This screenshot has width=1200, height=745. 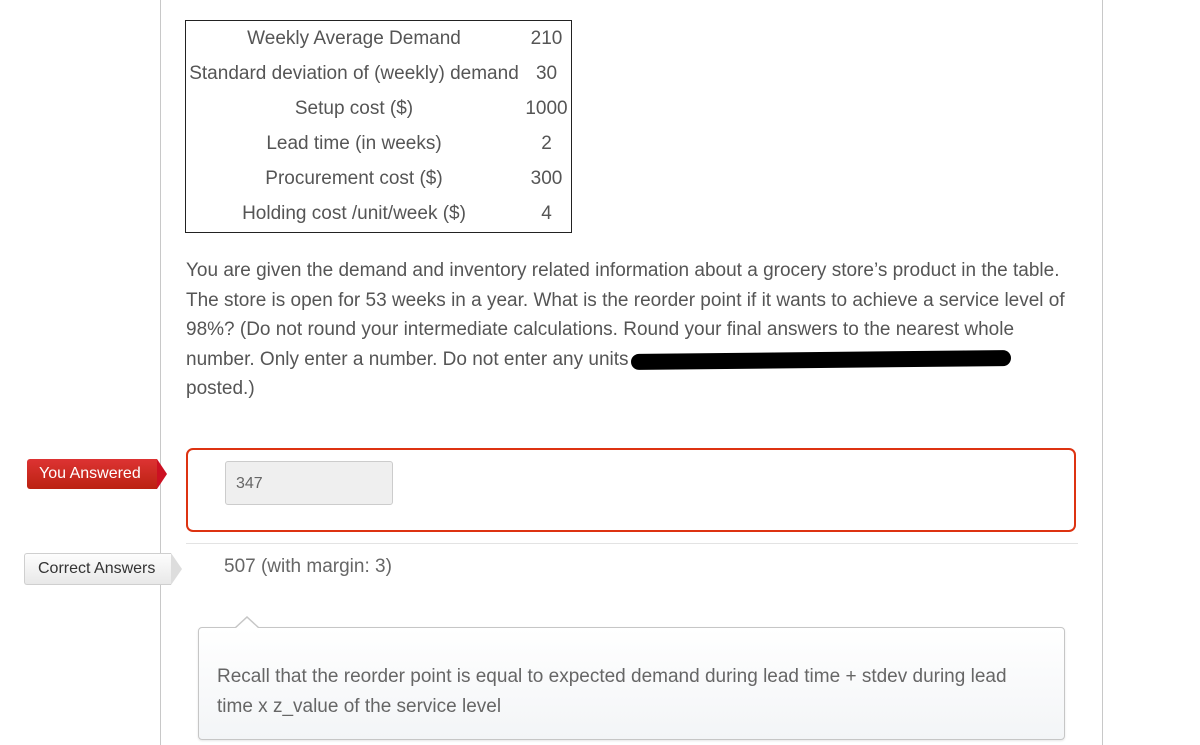 I want to click on row-value: 4, so click(x=546, y=214).